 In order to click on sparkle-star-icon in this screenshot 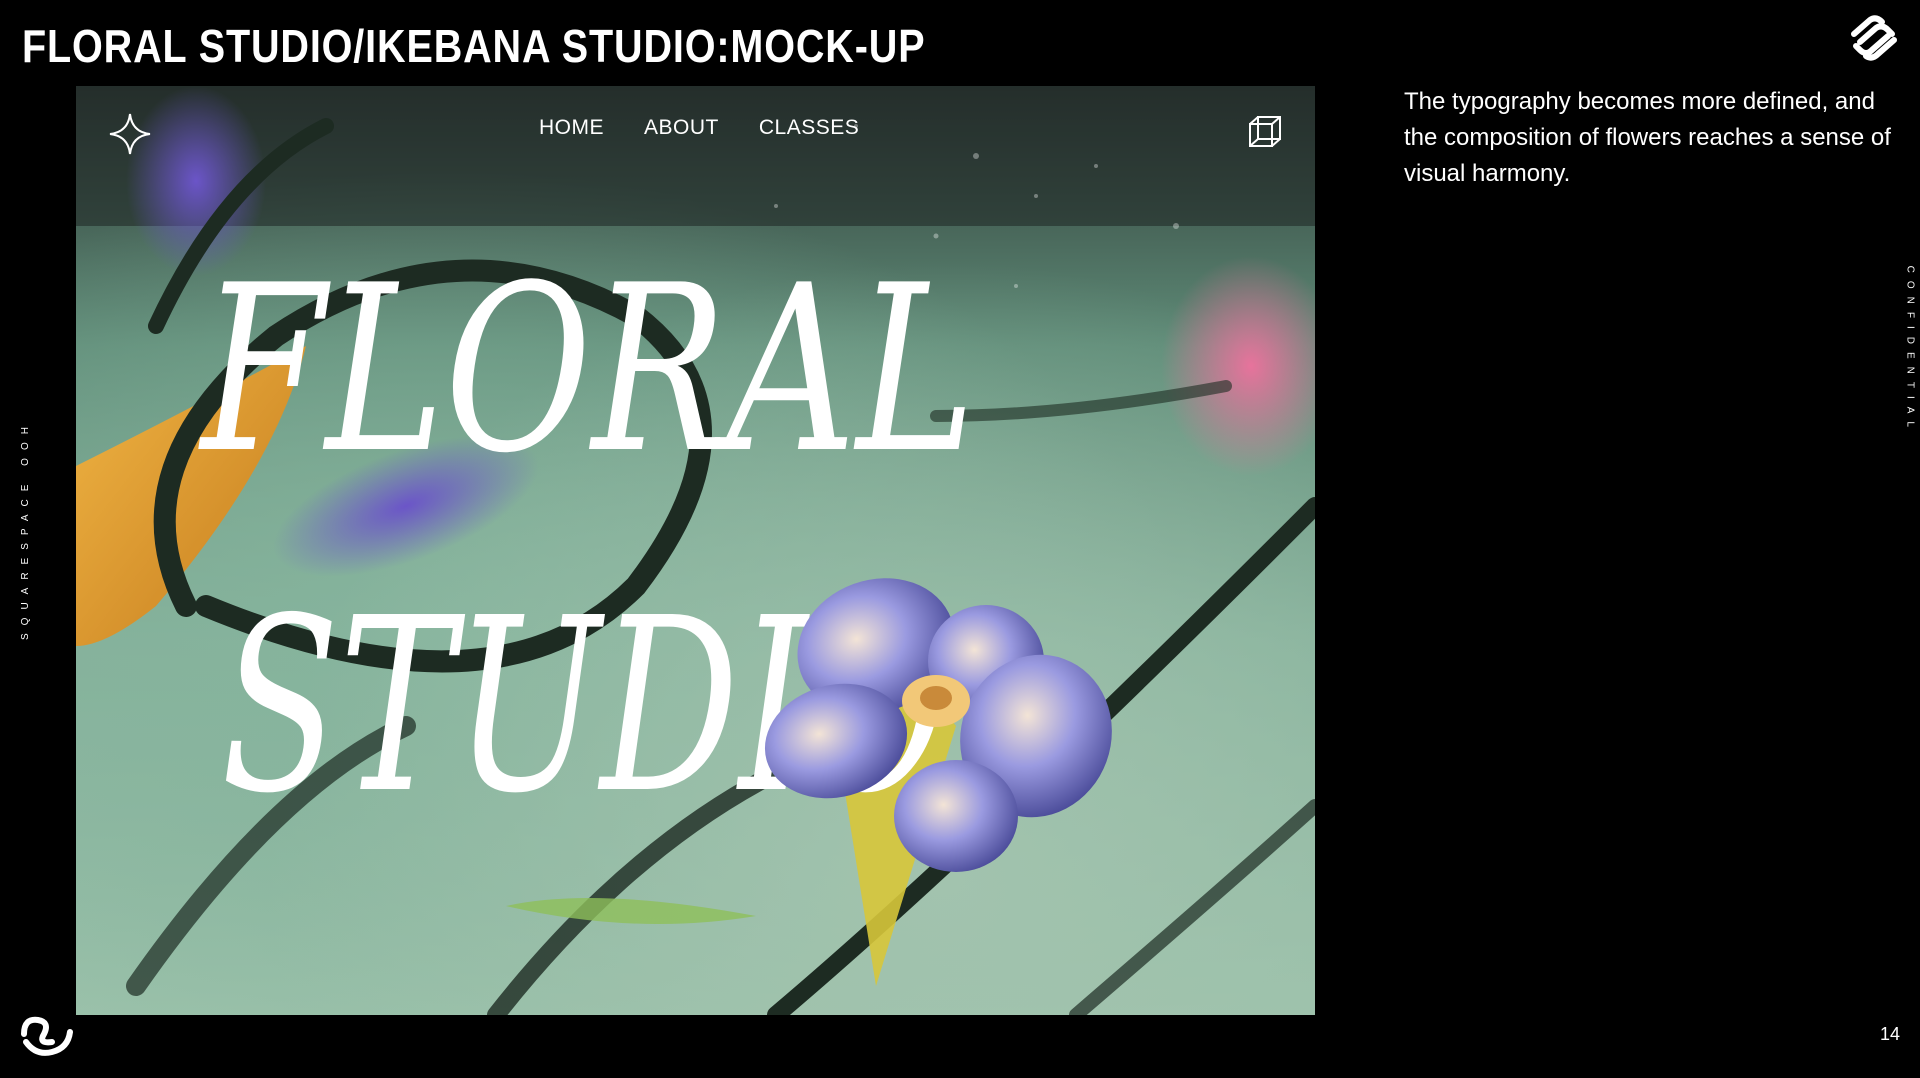, I will do `click(130, 134)`.